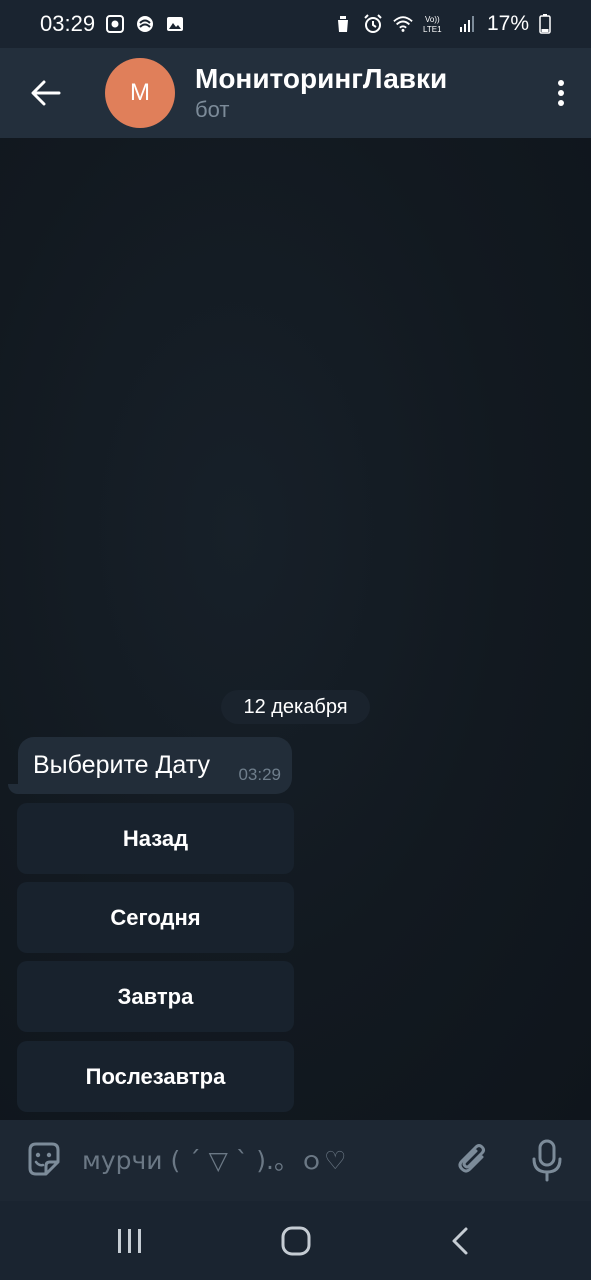  Describe the element at coordinates (175, 24) in the screenshot. I see `gallery-icon` at that location.